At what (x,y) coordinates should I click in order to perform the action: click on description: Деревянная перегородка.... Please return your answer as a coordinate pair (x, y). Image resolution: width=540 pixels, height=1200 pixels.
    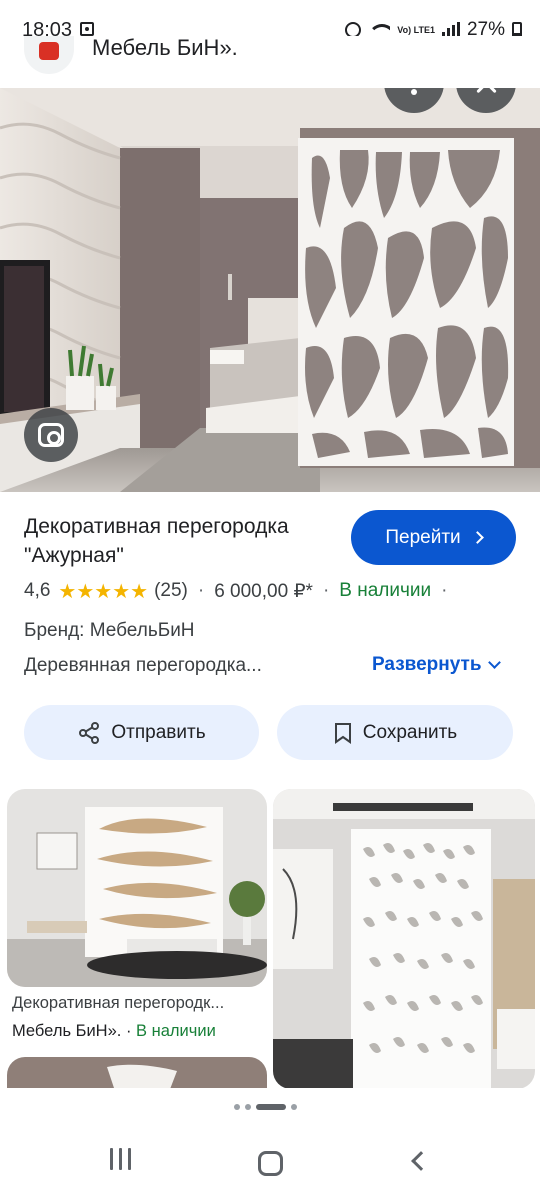
    Looking at the image, I should click on (143, 665).